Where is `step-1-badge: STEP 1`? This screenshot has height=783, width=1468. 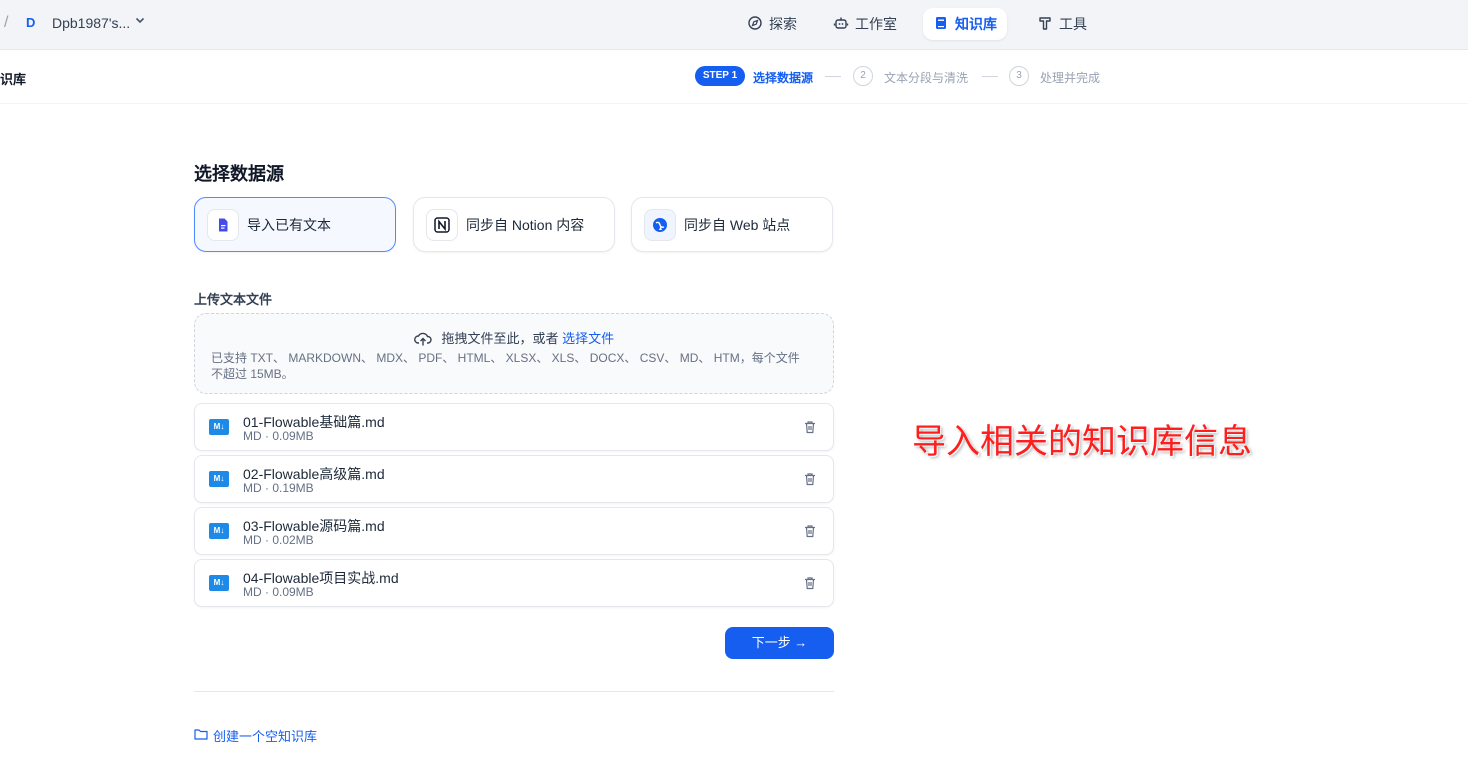
step-1-badge: STEP 1 is located at coordinates (720, 76).